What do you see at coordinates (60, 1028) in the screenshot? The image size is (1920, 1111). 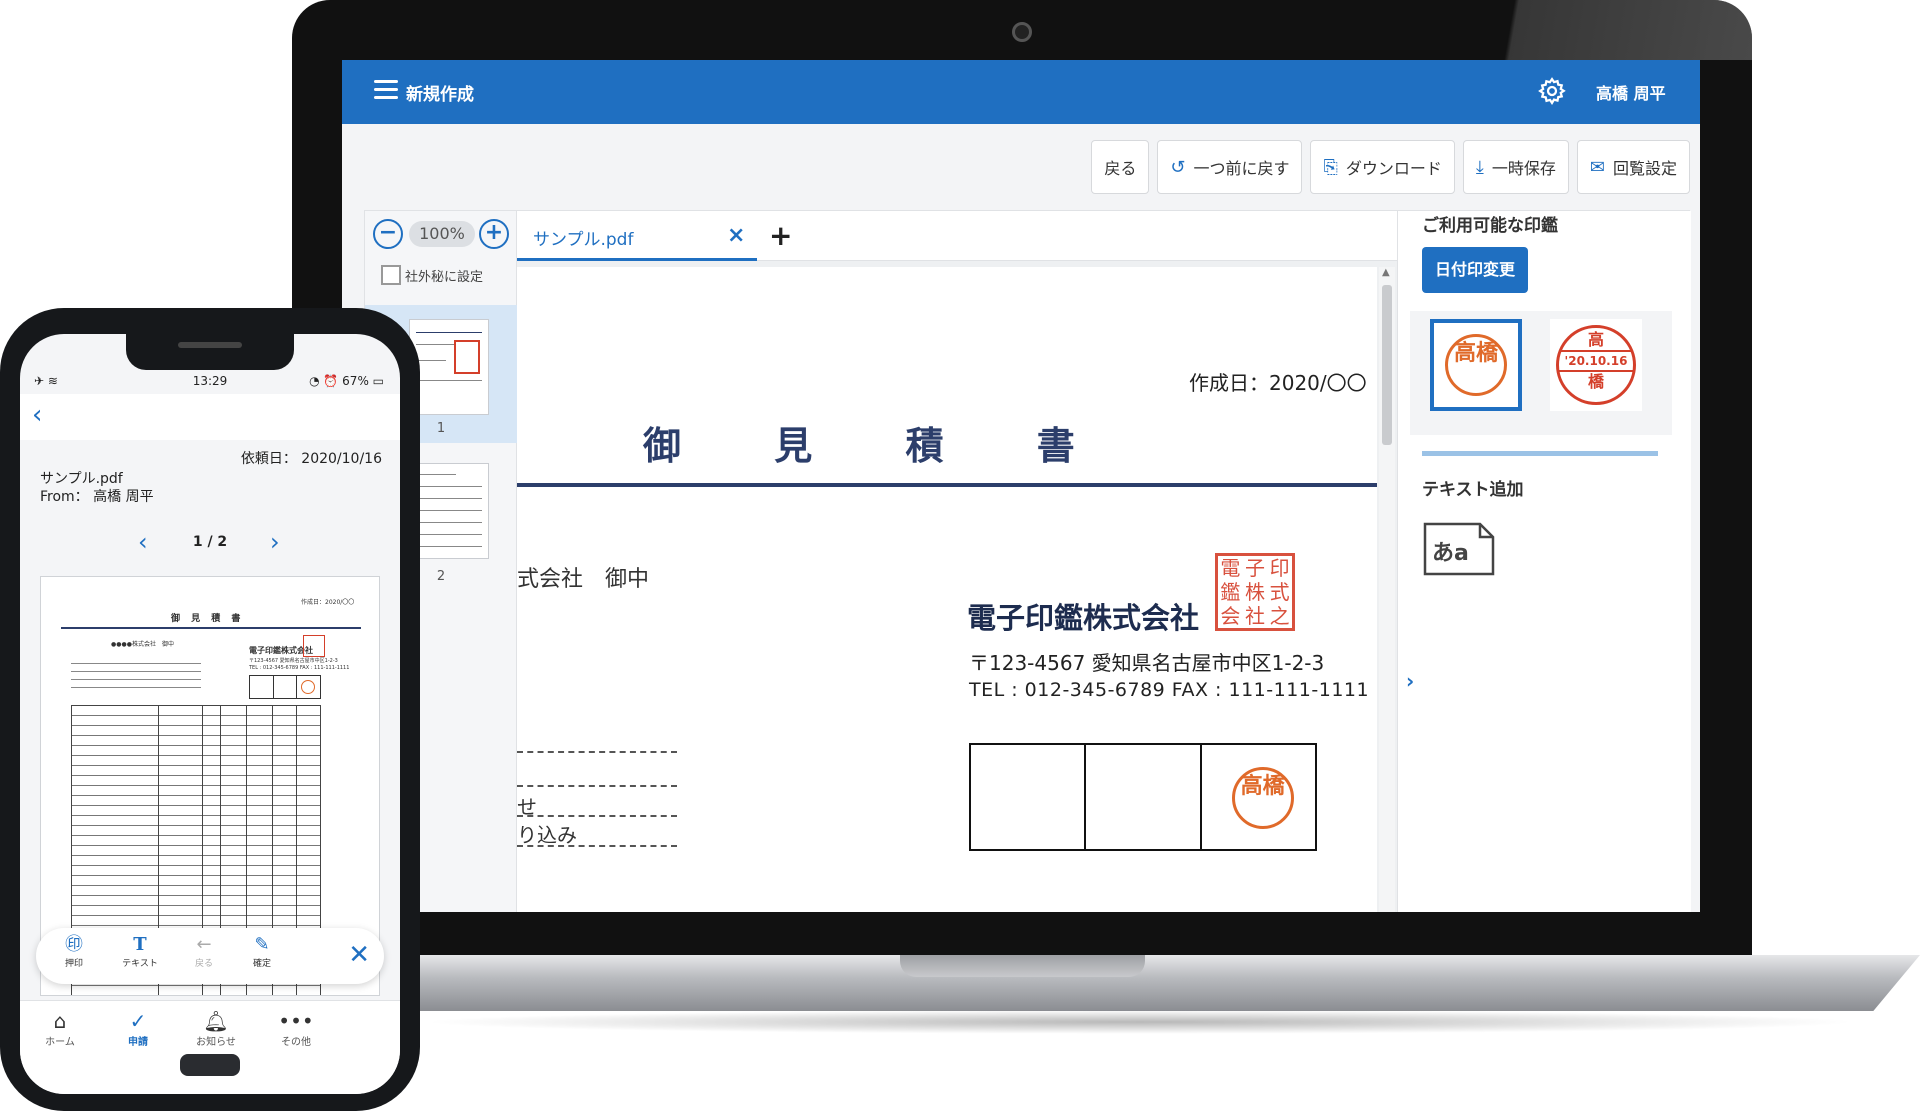 I see `tab-home: ⌂ ホーム` at bounding box center [60, 1028].